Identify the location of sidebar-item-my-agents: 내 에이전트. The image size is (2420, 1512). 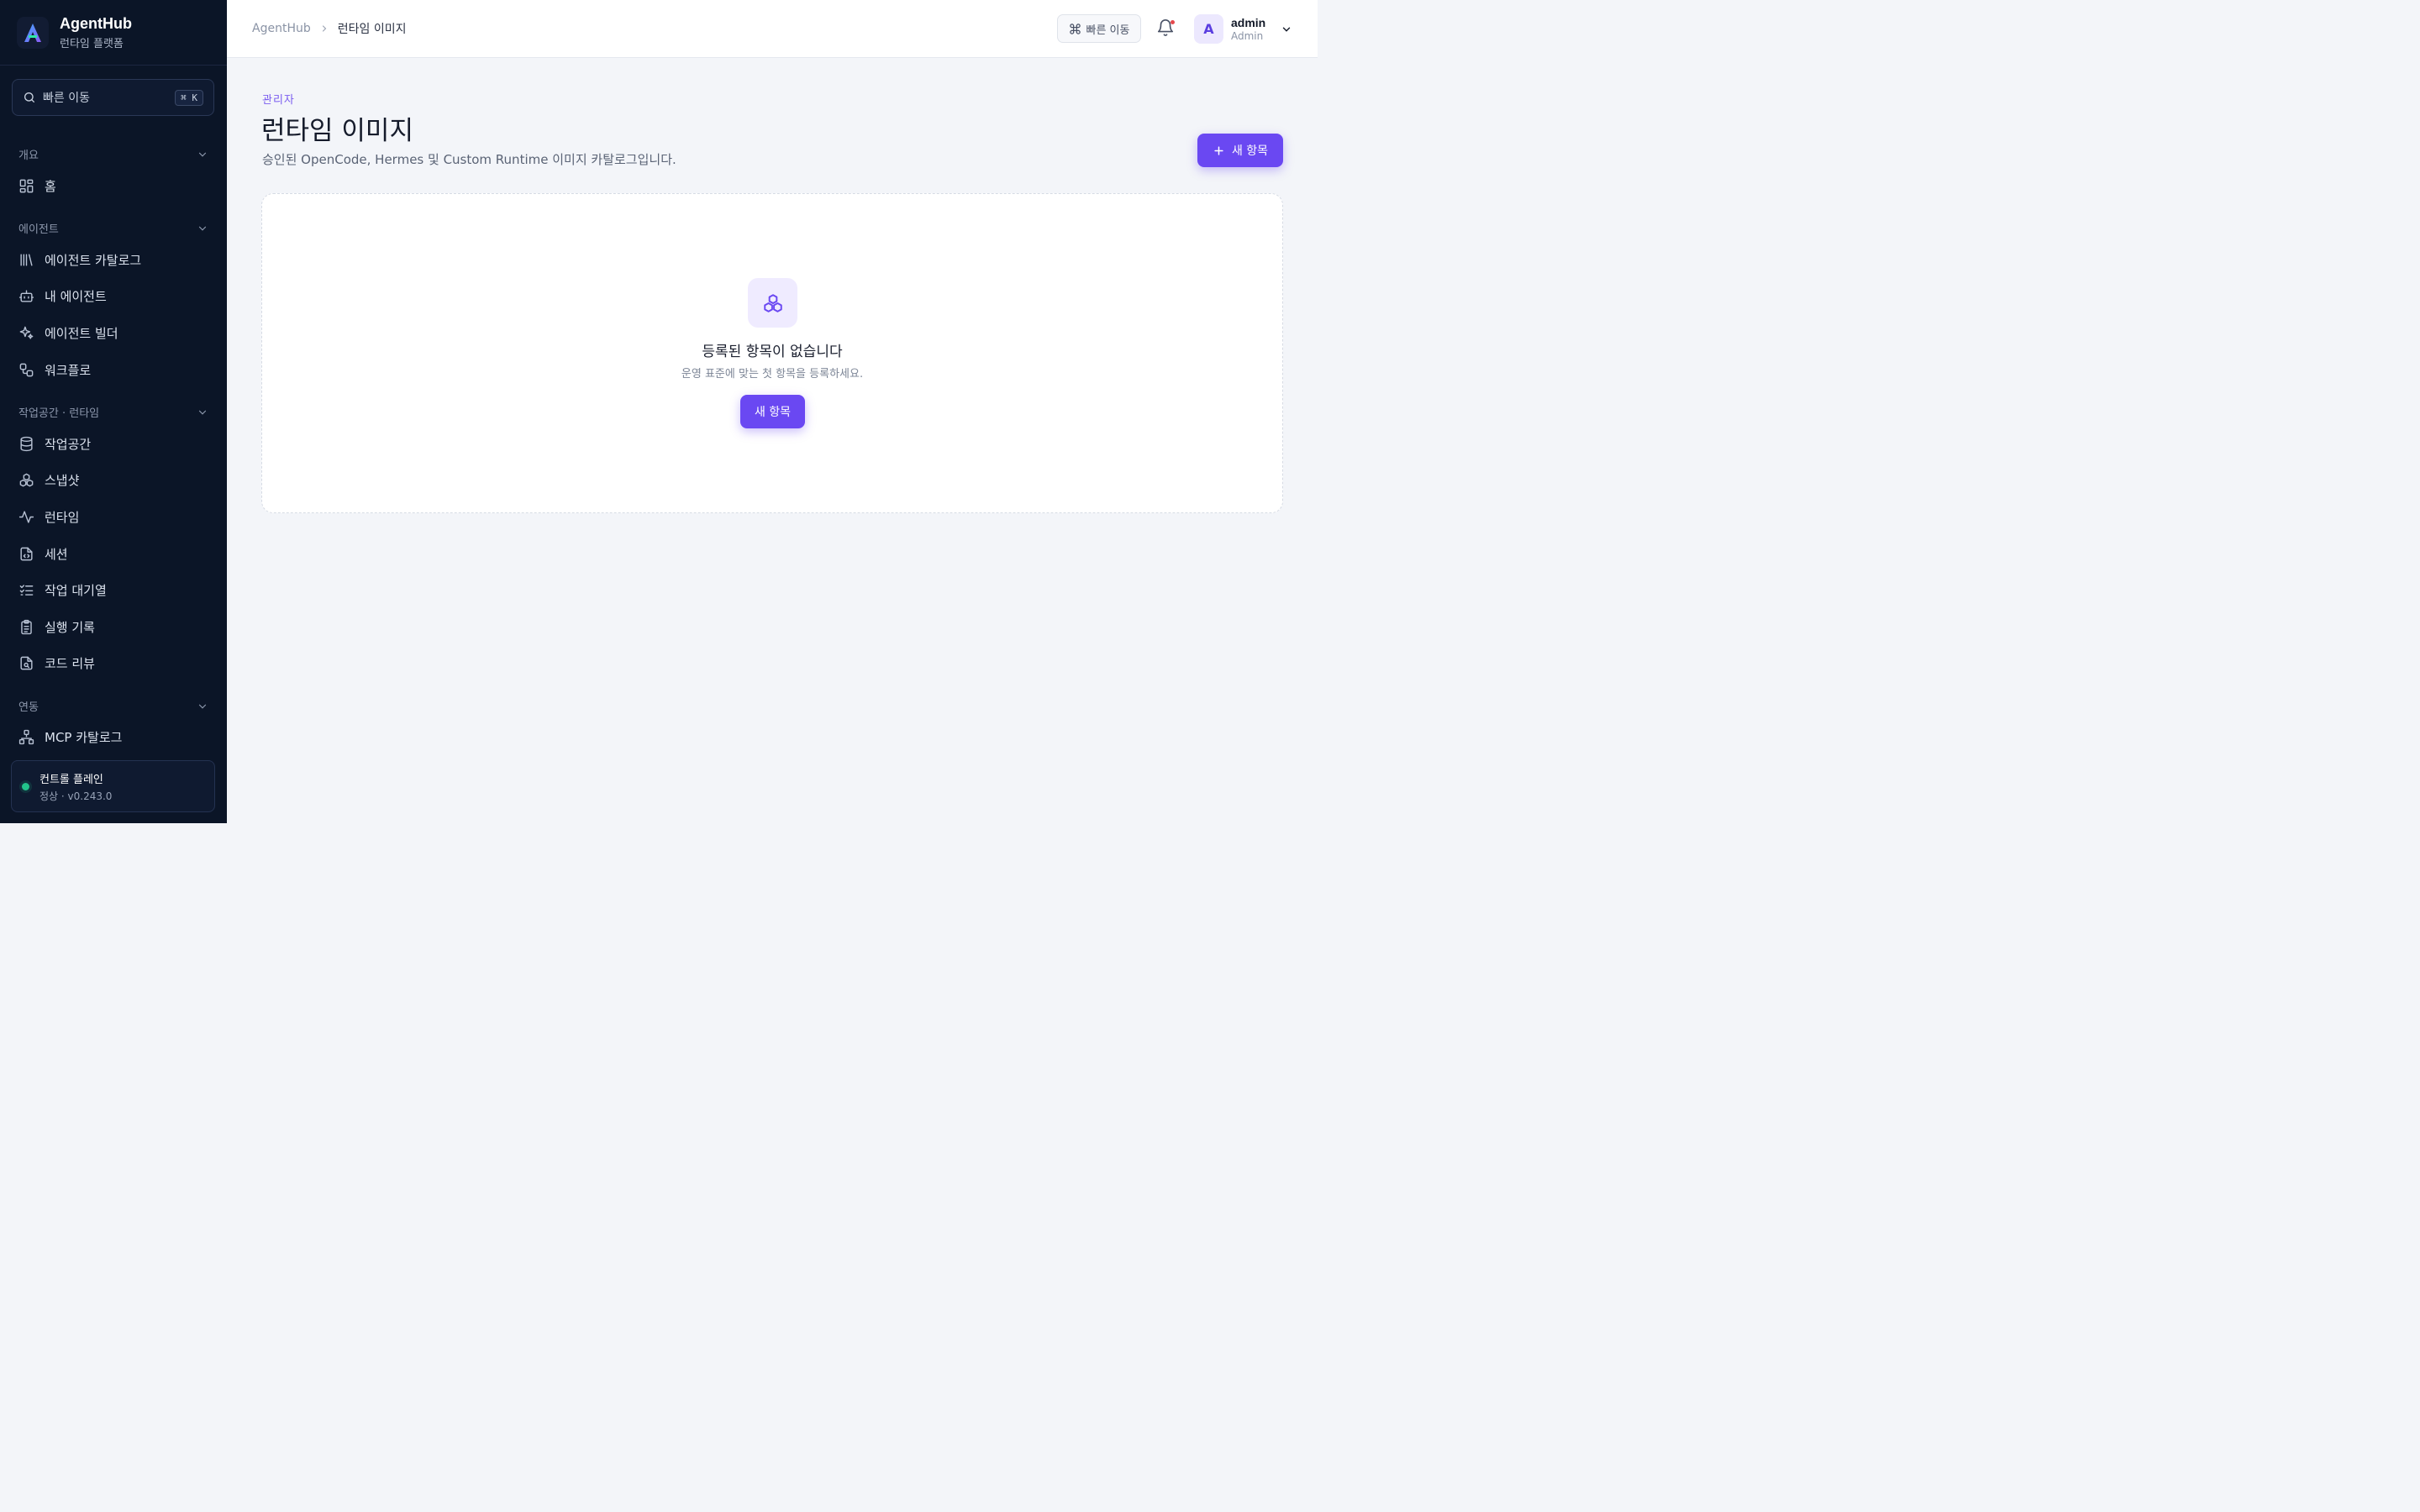
(113, 295).